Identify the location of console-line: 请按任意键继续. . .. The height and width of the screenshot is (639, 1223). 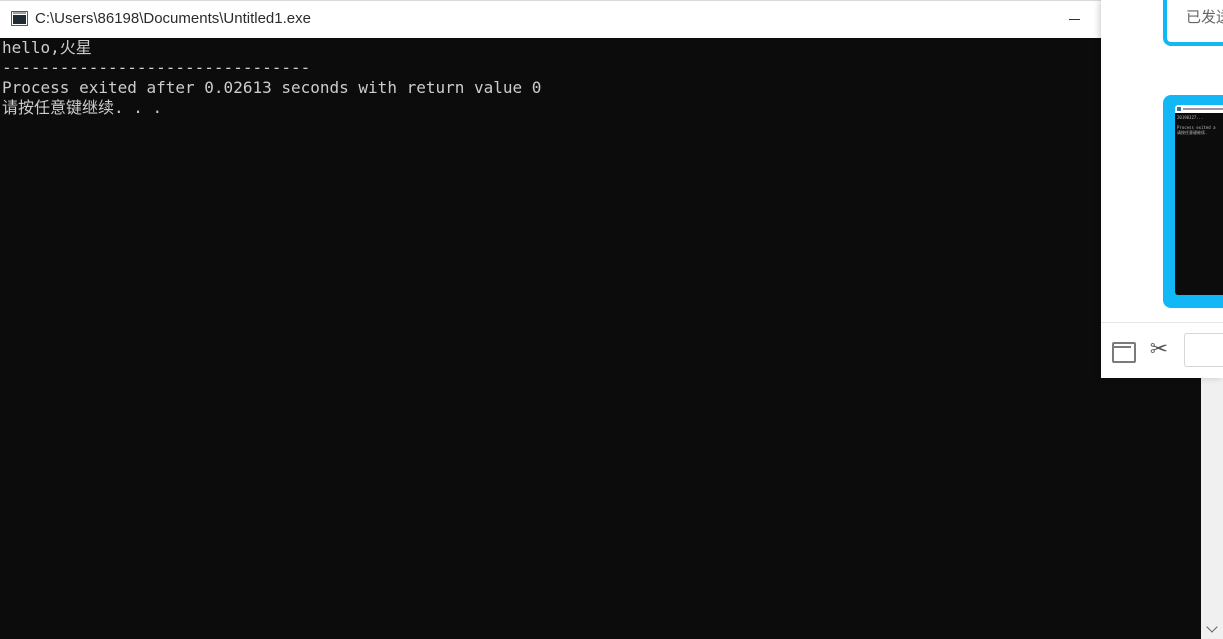
(82, 107).